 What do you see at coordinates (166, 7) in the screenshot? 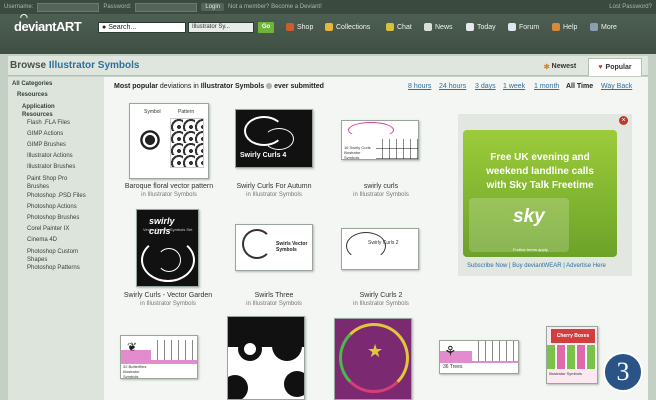
I see `password-field` at bounding box center [166, 7].